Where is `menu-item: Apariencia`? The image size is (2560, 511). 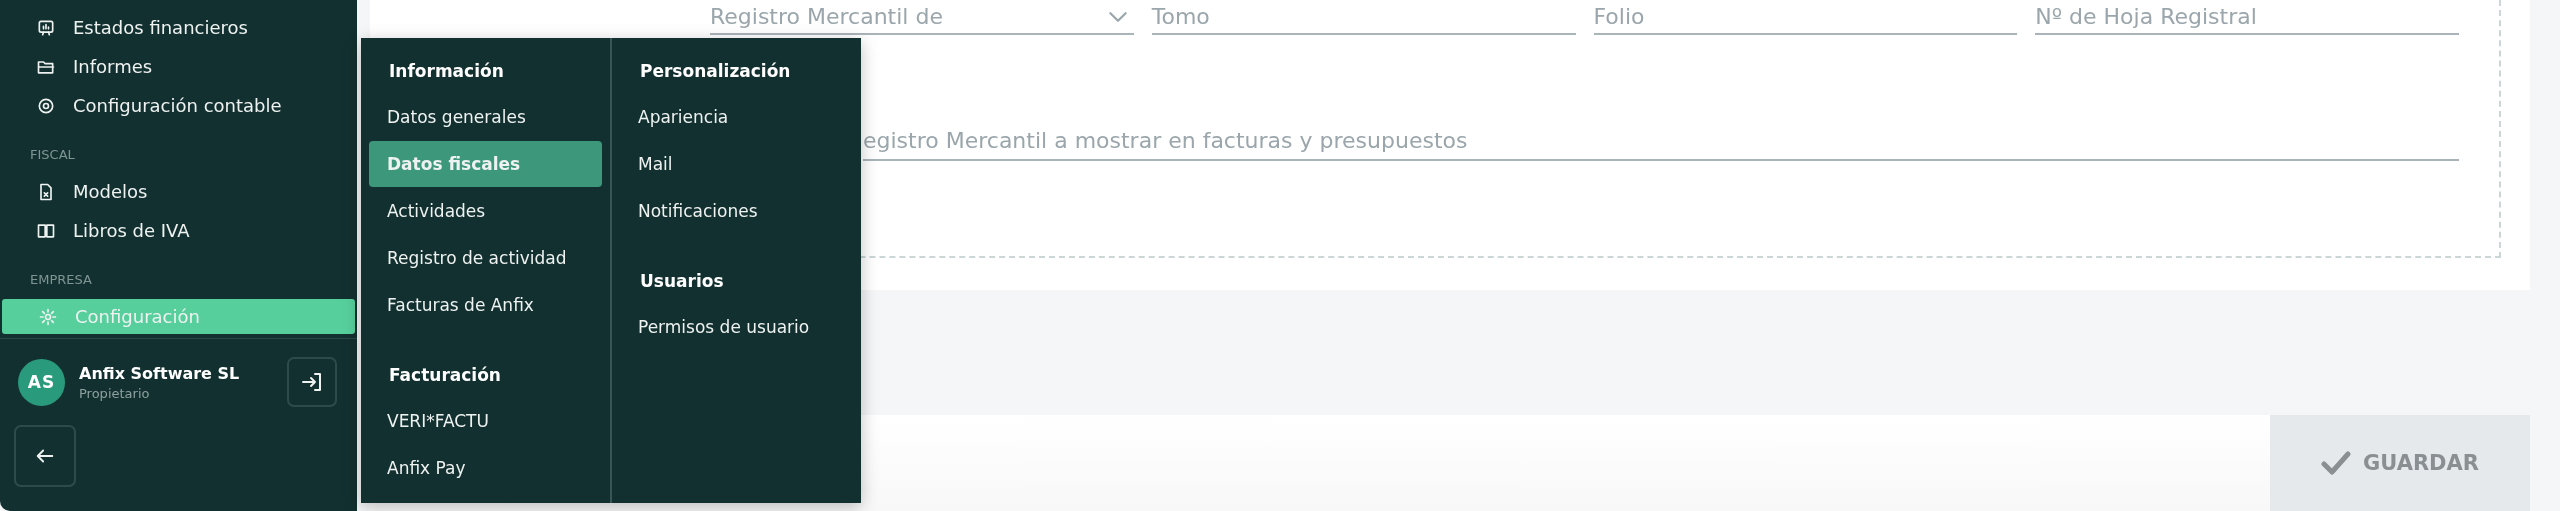 menu-item: Apariencia is located at coordinates (736, 117).